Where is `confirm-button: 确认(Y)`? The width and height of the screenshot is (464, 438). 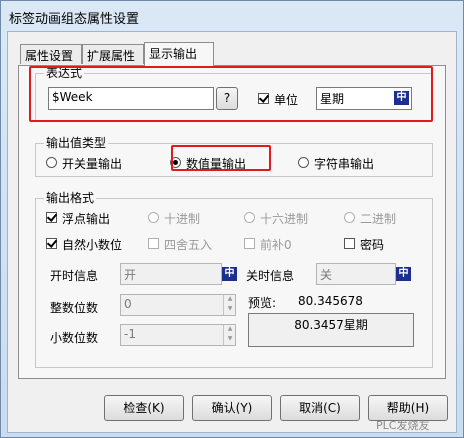 confirm-button: 确认(Y) is located at coordinates (232, 408).